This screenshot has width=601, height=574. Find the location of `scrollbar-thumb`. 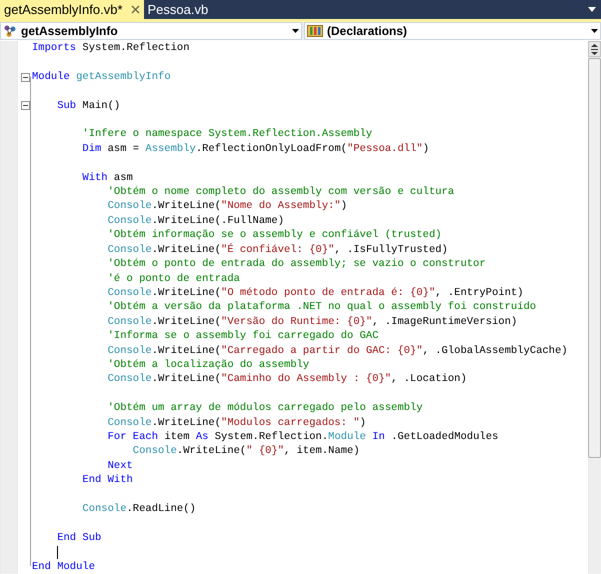

scrollbar-thumb is located at coordinates (594, 258).